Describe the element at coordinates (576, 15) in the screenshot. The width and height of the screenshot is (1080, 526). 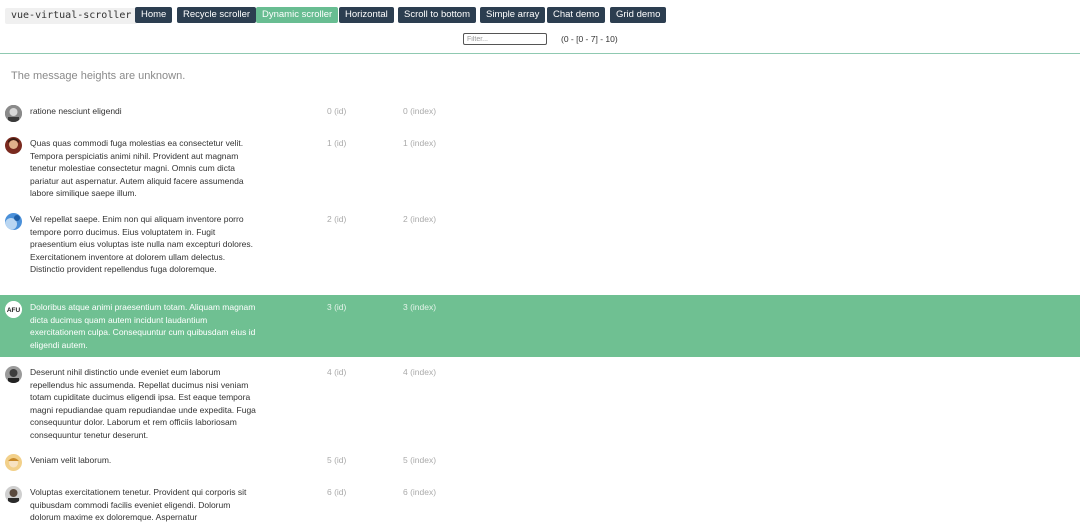
I see `nav-button-chat-demo: Chat demo` at that location.